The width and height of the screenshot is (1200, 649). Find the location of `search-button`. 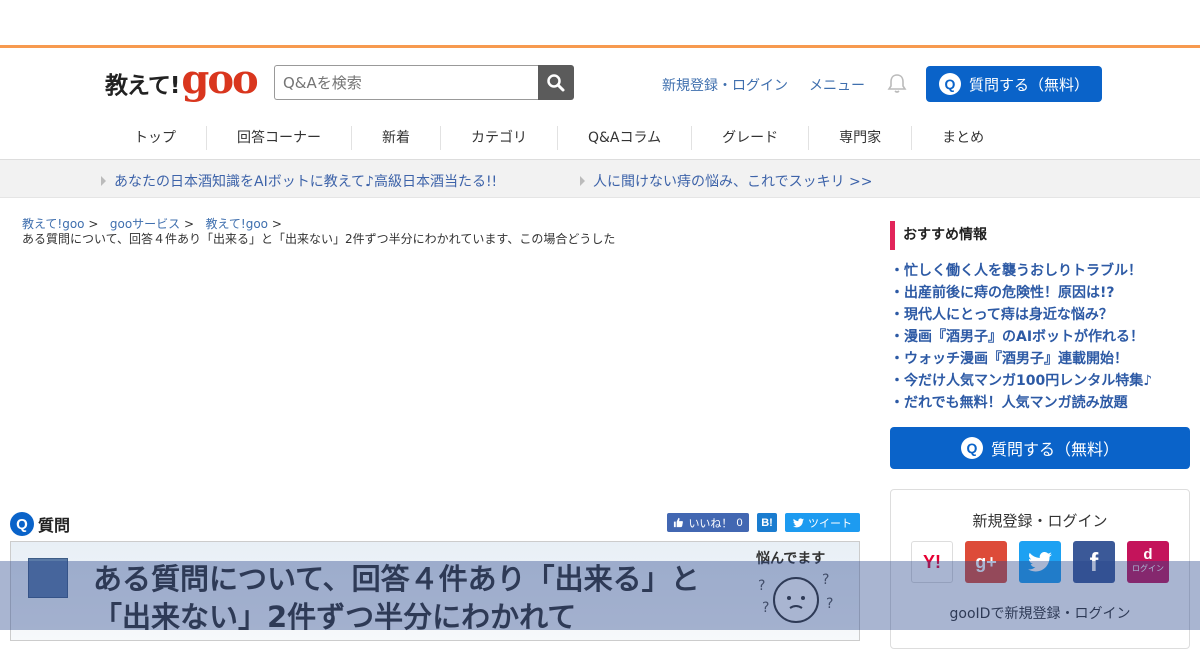

search-button is located at coordinates (556, 82).